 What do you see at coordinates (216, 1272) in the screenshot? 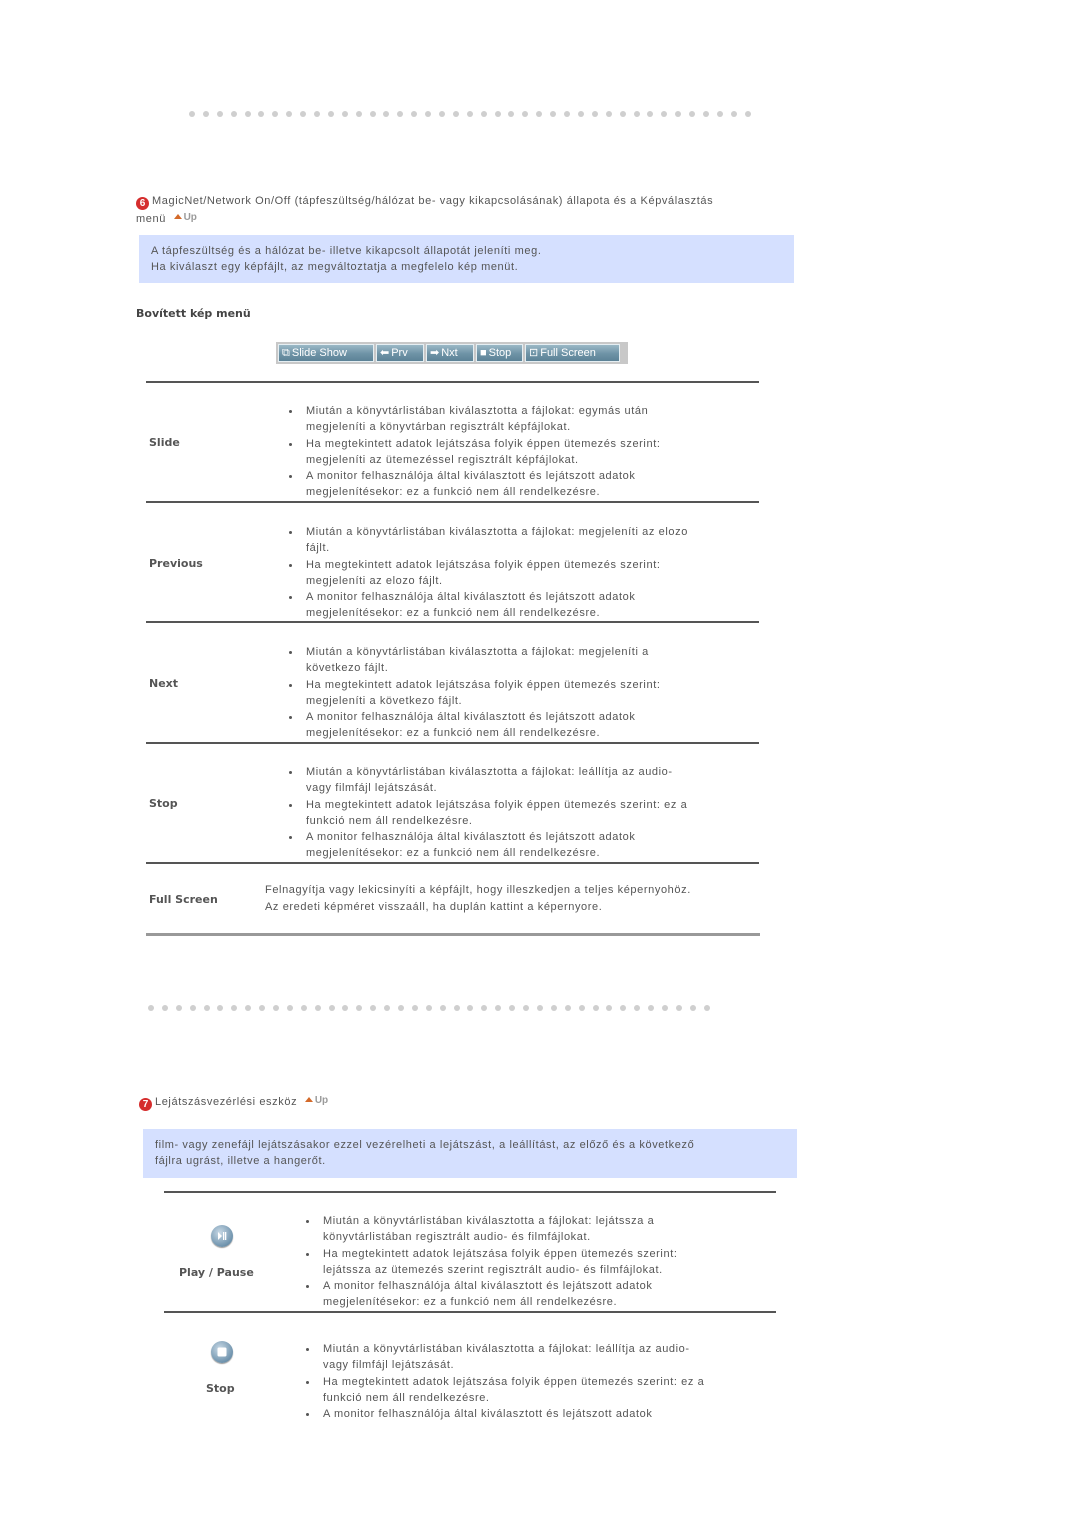
I see `row-label-play-pause: Play / Pause` at bounding box center [216, 1272].